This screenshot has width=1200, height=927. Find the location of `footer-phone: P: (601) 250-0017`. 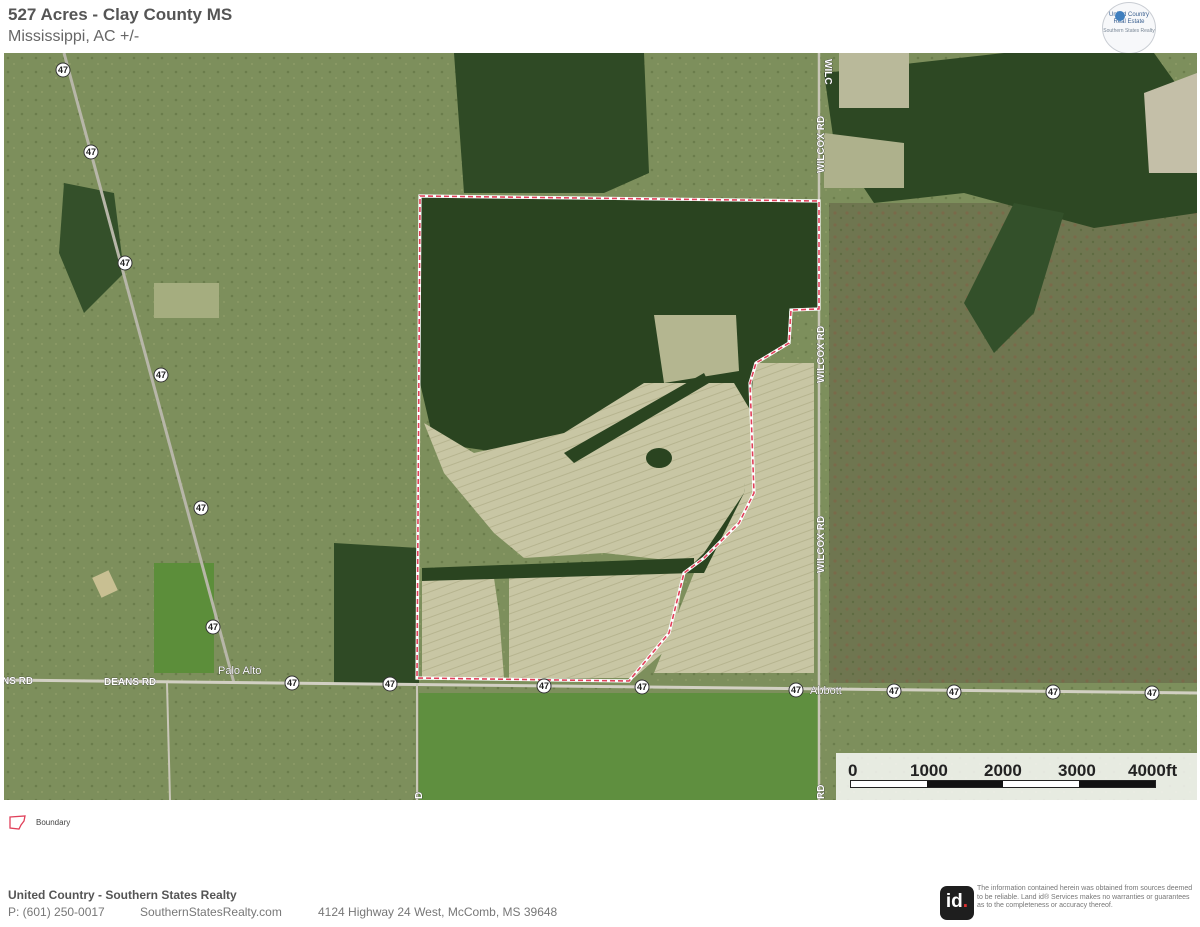

footer-phone: P: (601) 250-0017 is located at coordinates (56, 912).